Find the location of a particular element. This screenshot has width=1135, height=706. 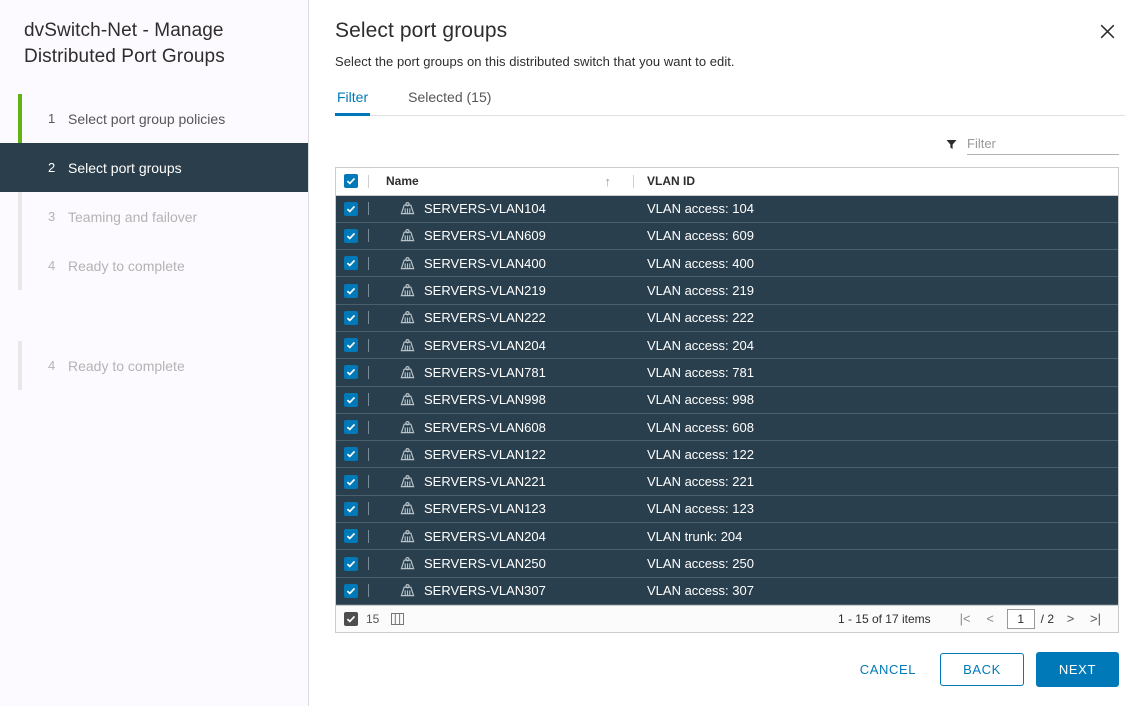

row-vlan-cell: VLAN access: 250 is located at coordinates (876, 563).